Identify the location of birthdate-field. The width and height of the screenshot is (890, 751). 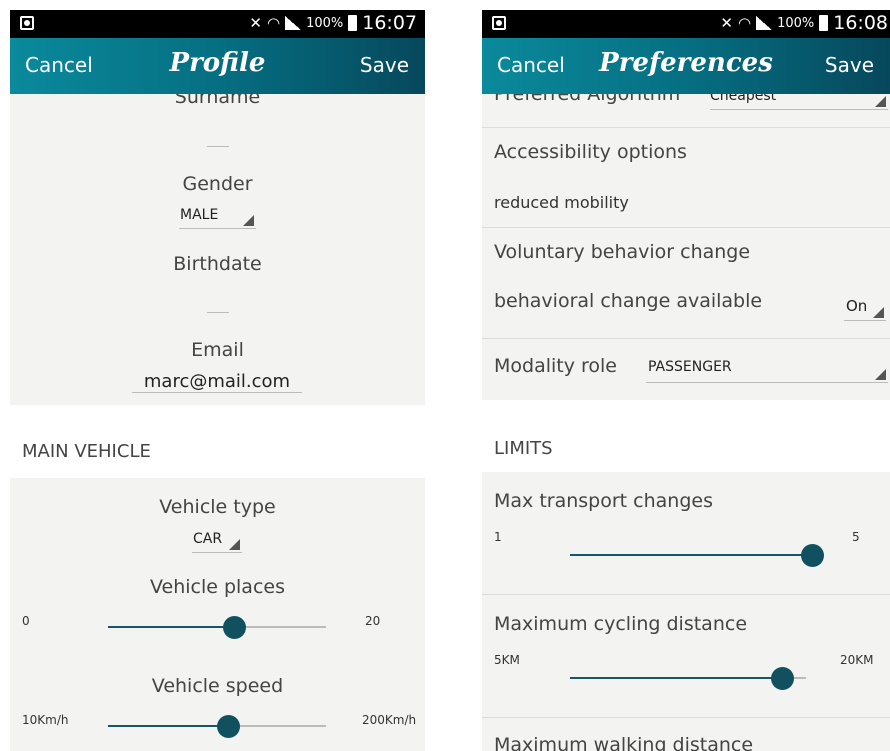
(217, 312).